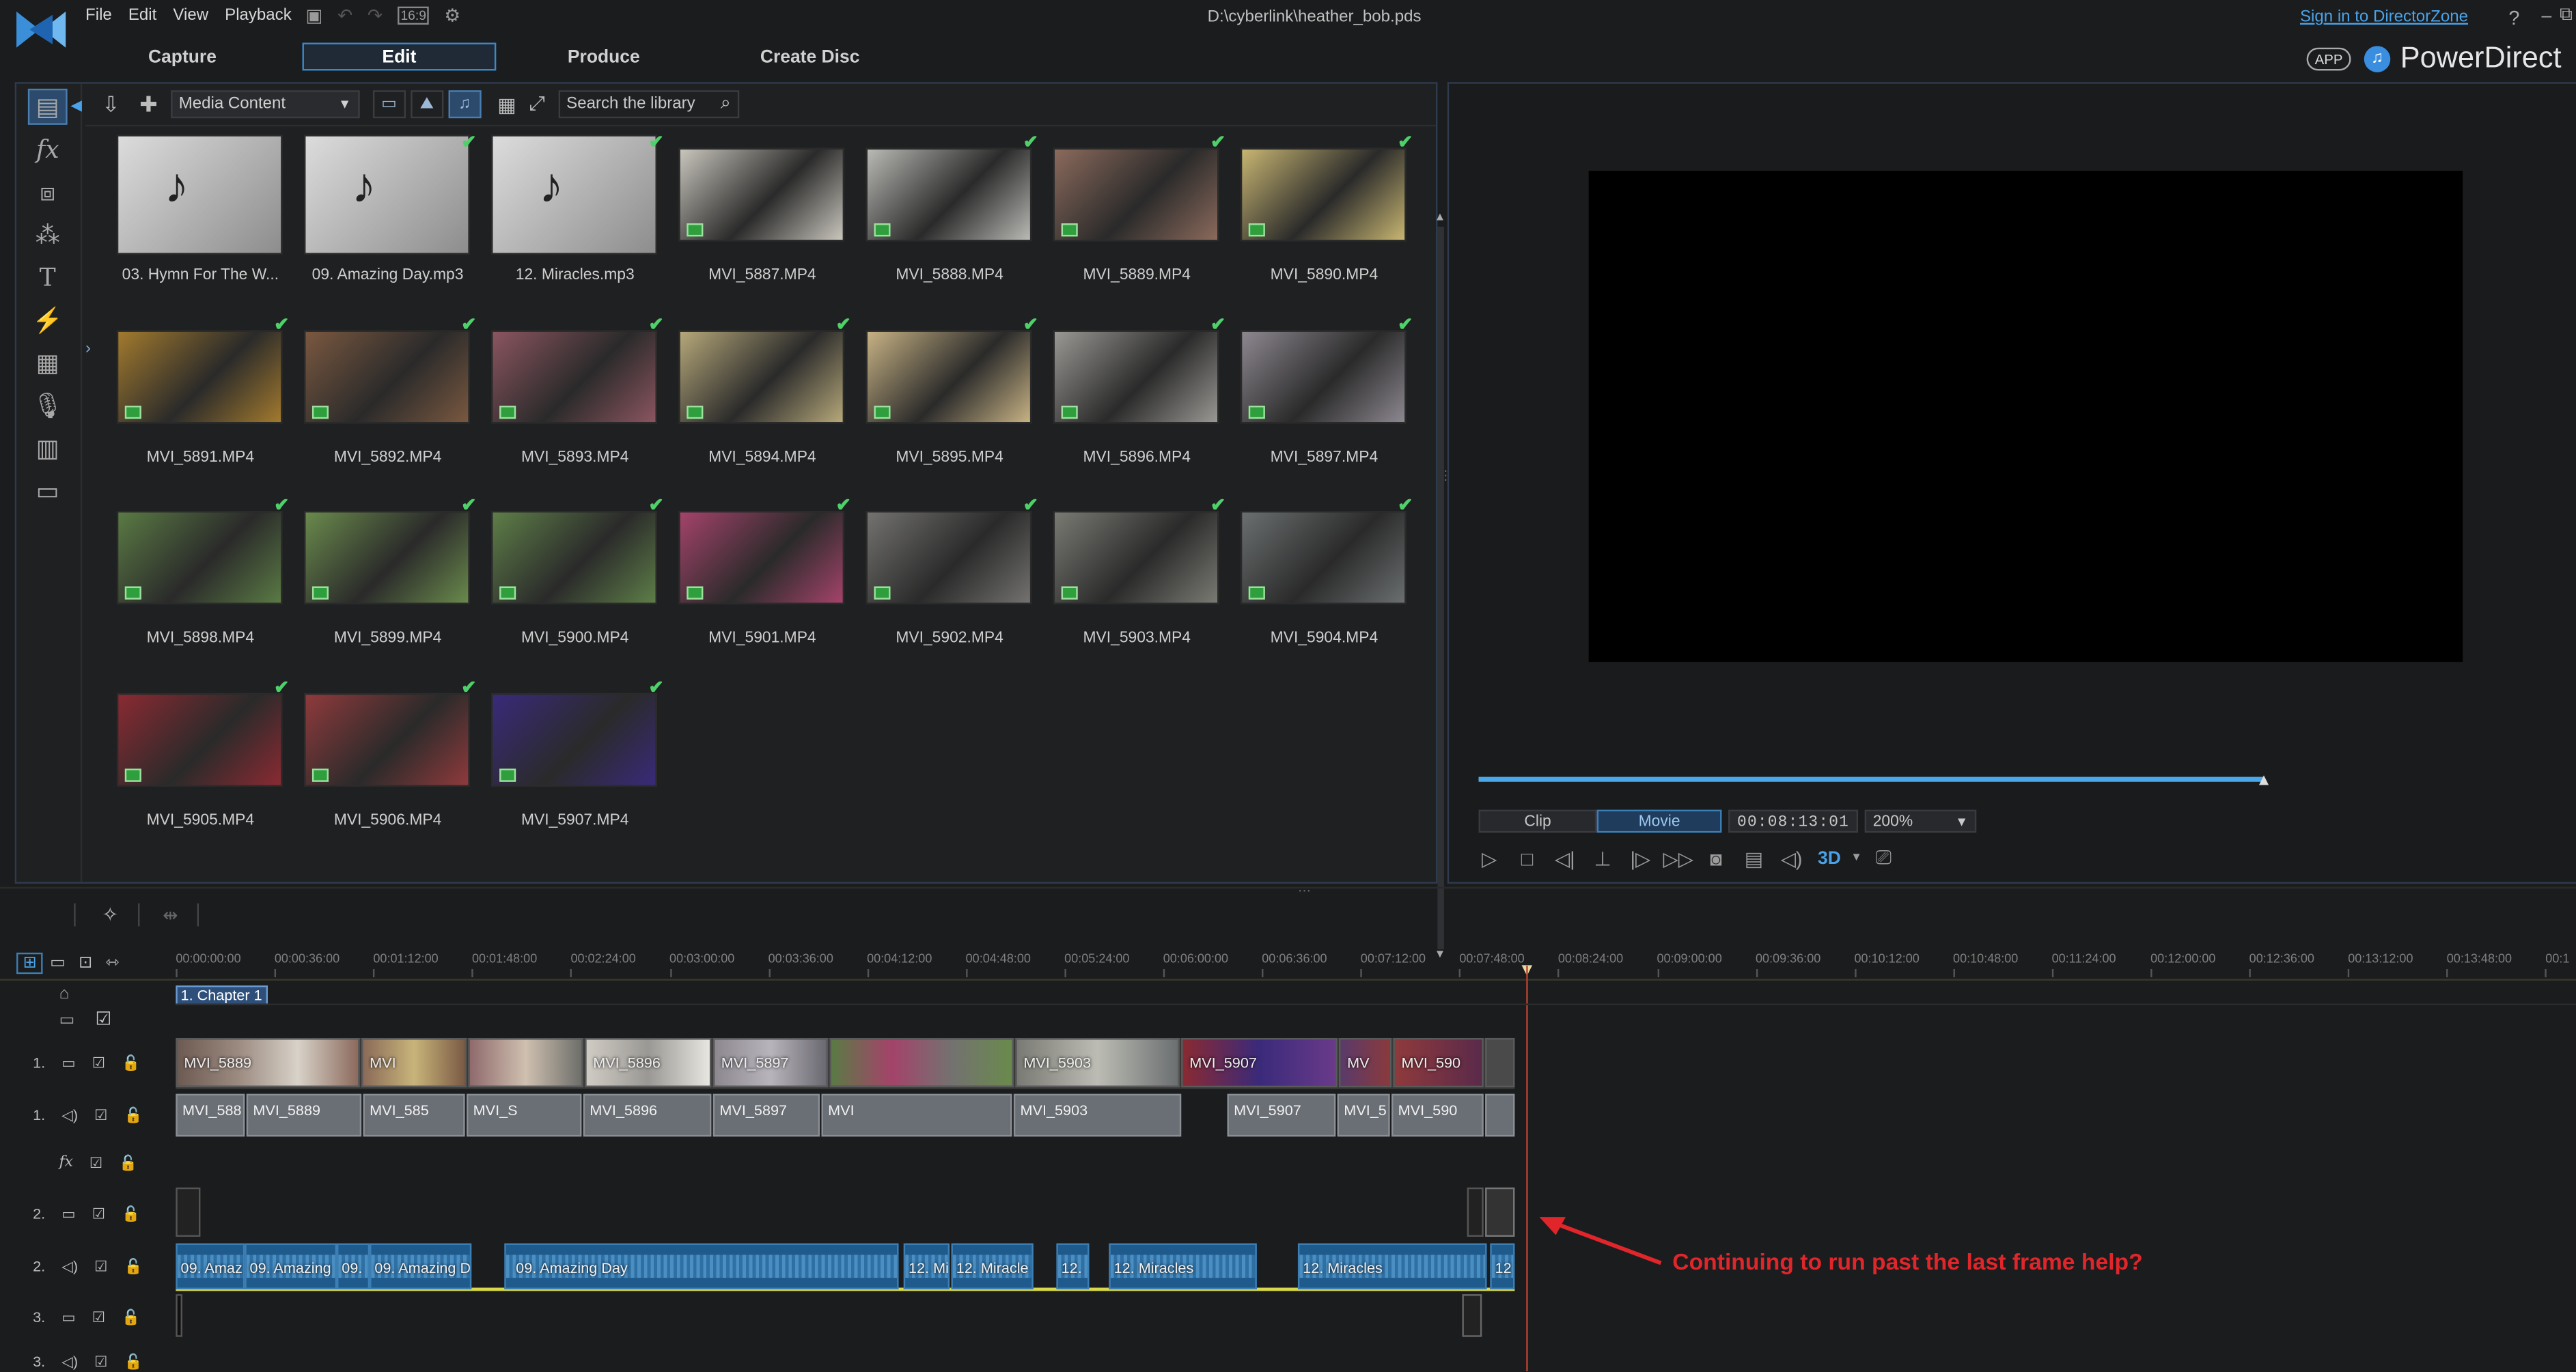 Image resolution: width=2576 pixels, height=1372 pixels. What do you see at coordinates (537, 104) in the screenshot?
I see `resize-thumbnail-icon: ⤢` at bounding box center [537, 104].